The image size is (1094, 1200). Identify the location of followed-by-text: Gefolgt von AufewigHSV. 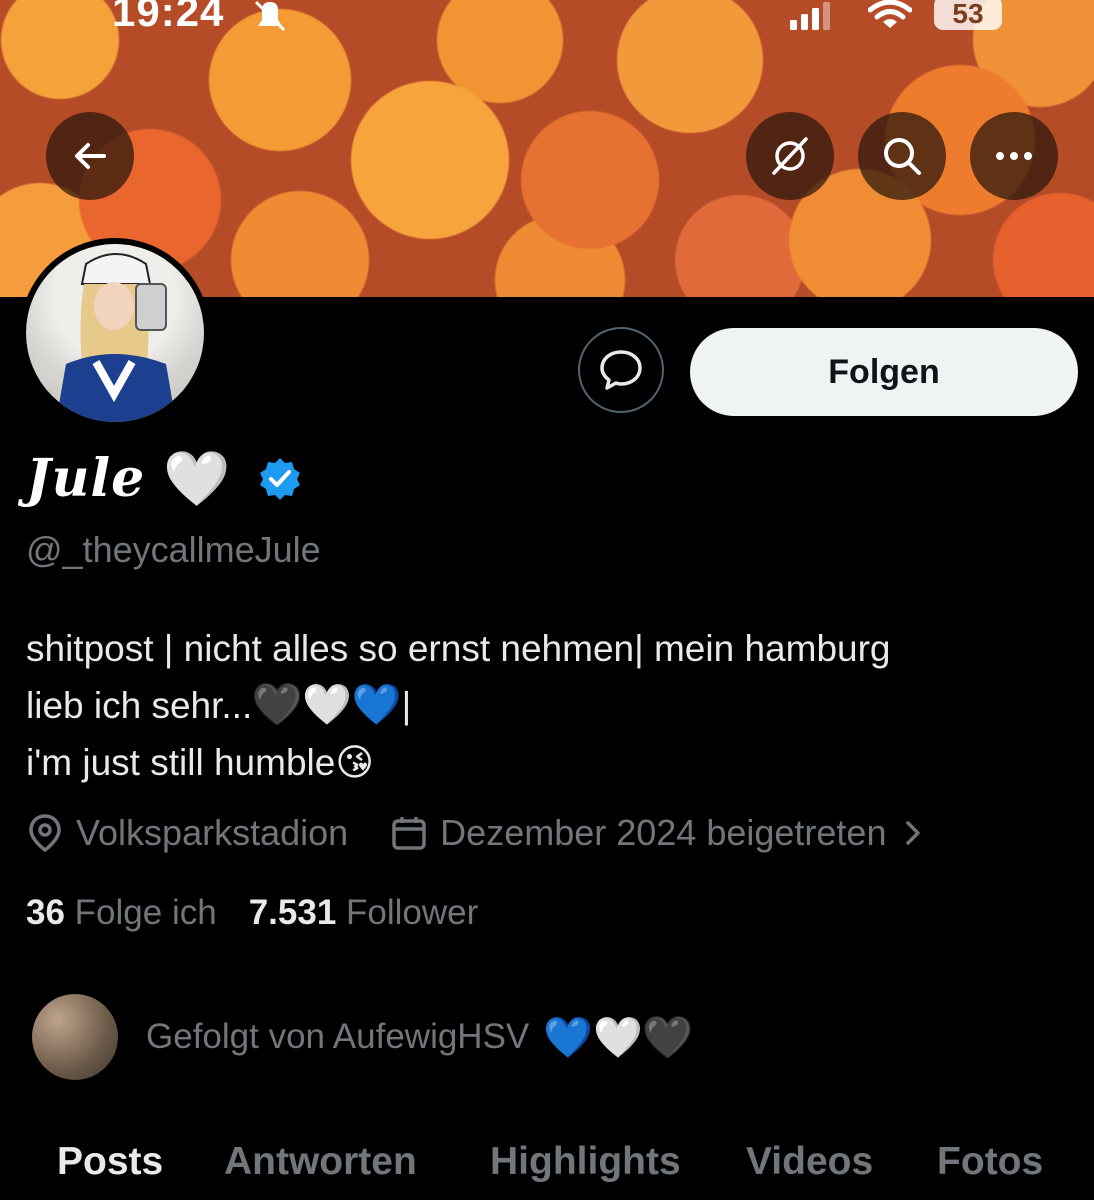
(338, 1036).